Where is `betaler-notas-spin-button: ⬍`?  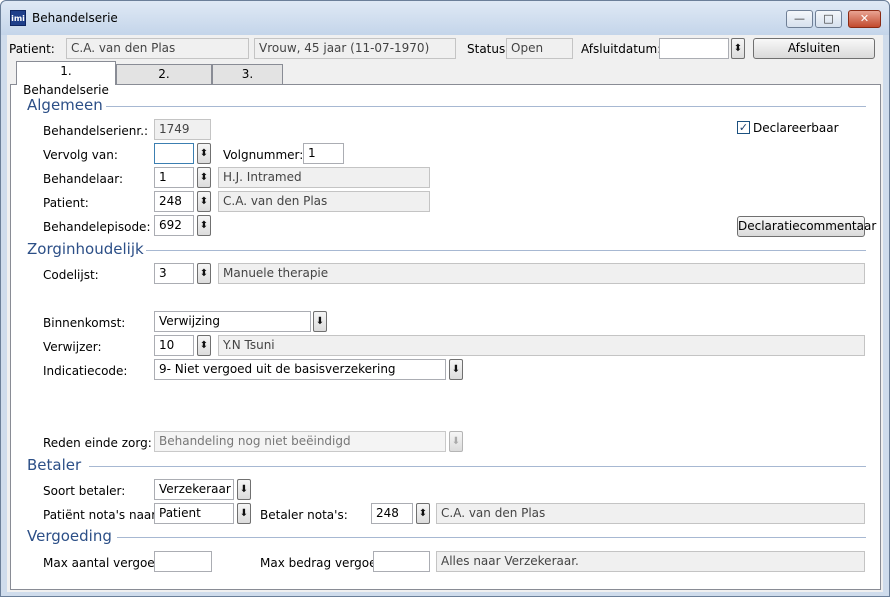
betaler-notas-spin-button: ⬍ is located at coordinates (423, 513).